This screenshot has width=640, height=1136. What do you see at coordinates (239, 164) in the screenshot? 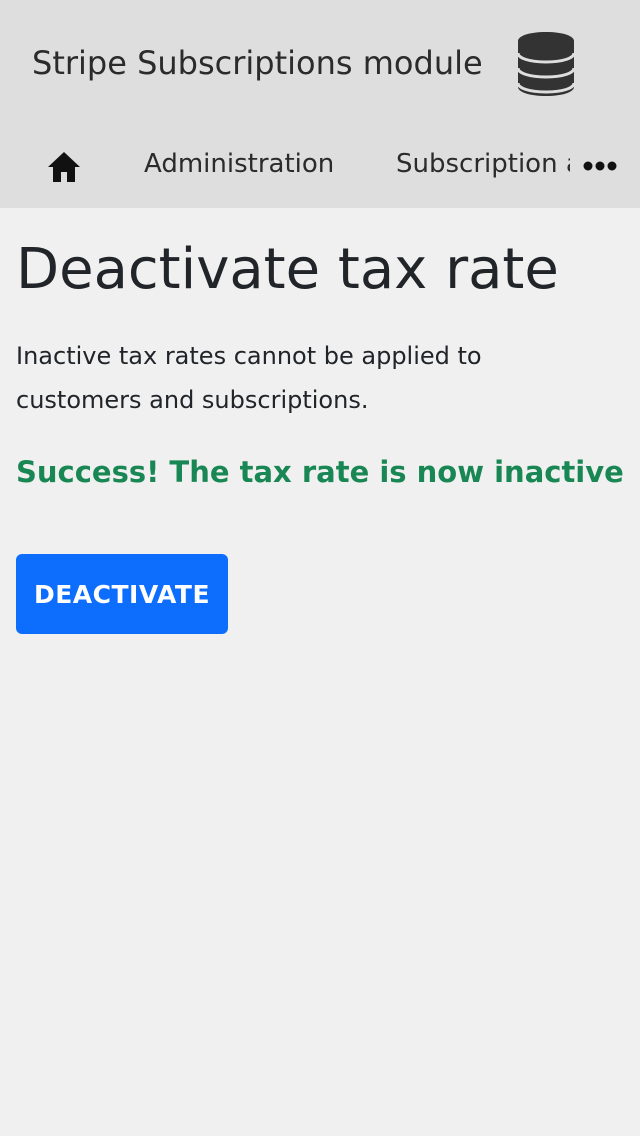
I see `nav-item-administration: Administration` at bounding box center [239, 164].